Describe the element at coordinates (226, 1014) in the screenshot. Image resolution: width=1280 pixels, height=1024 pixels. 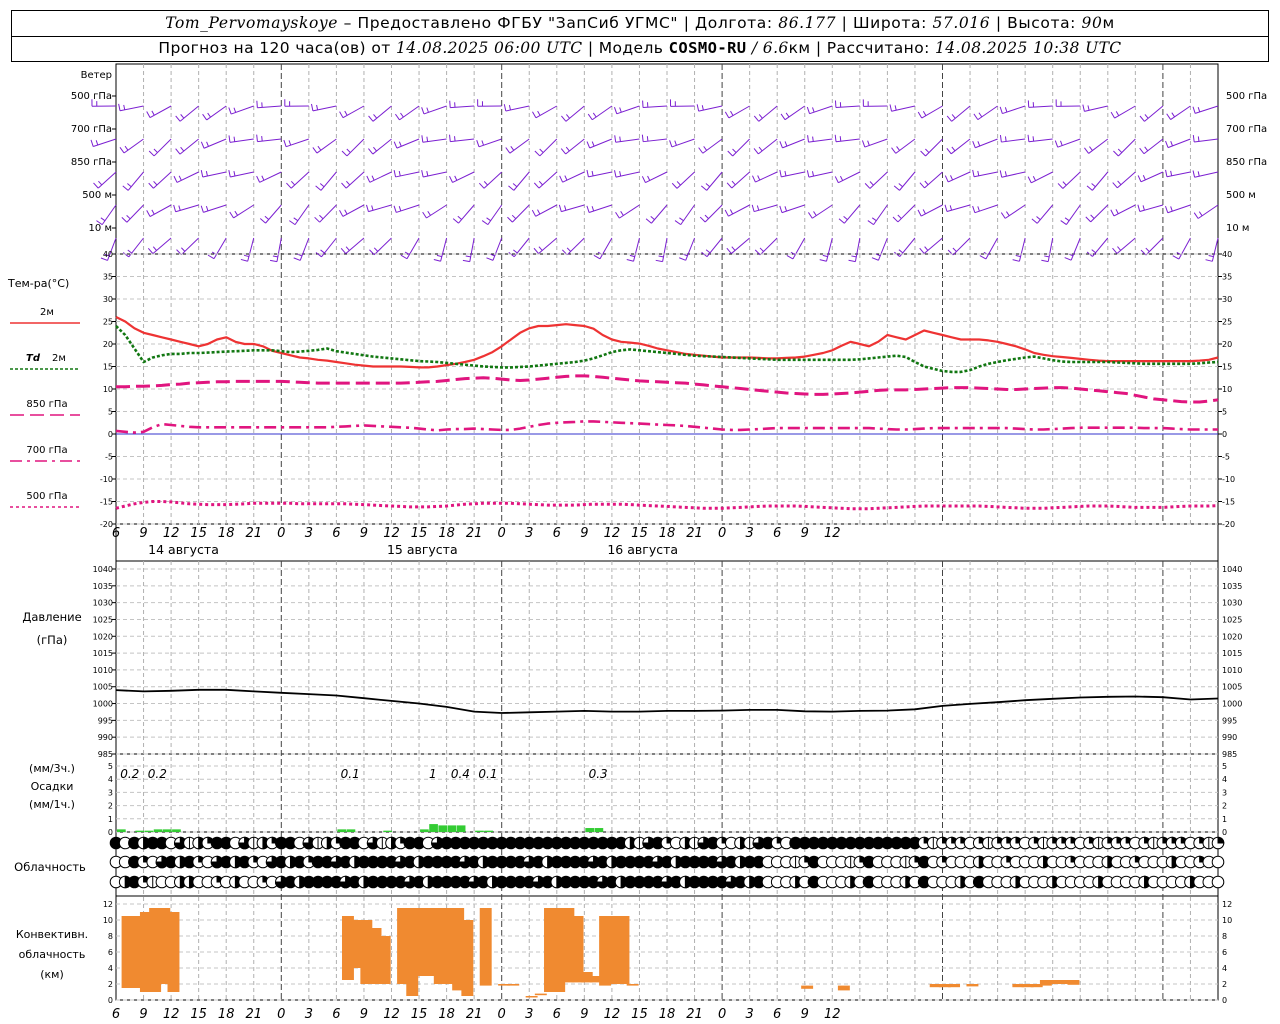
I see `time-axis-label-bottom: 18` at that location.